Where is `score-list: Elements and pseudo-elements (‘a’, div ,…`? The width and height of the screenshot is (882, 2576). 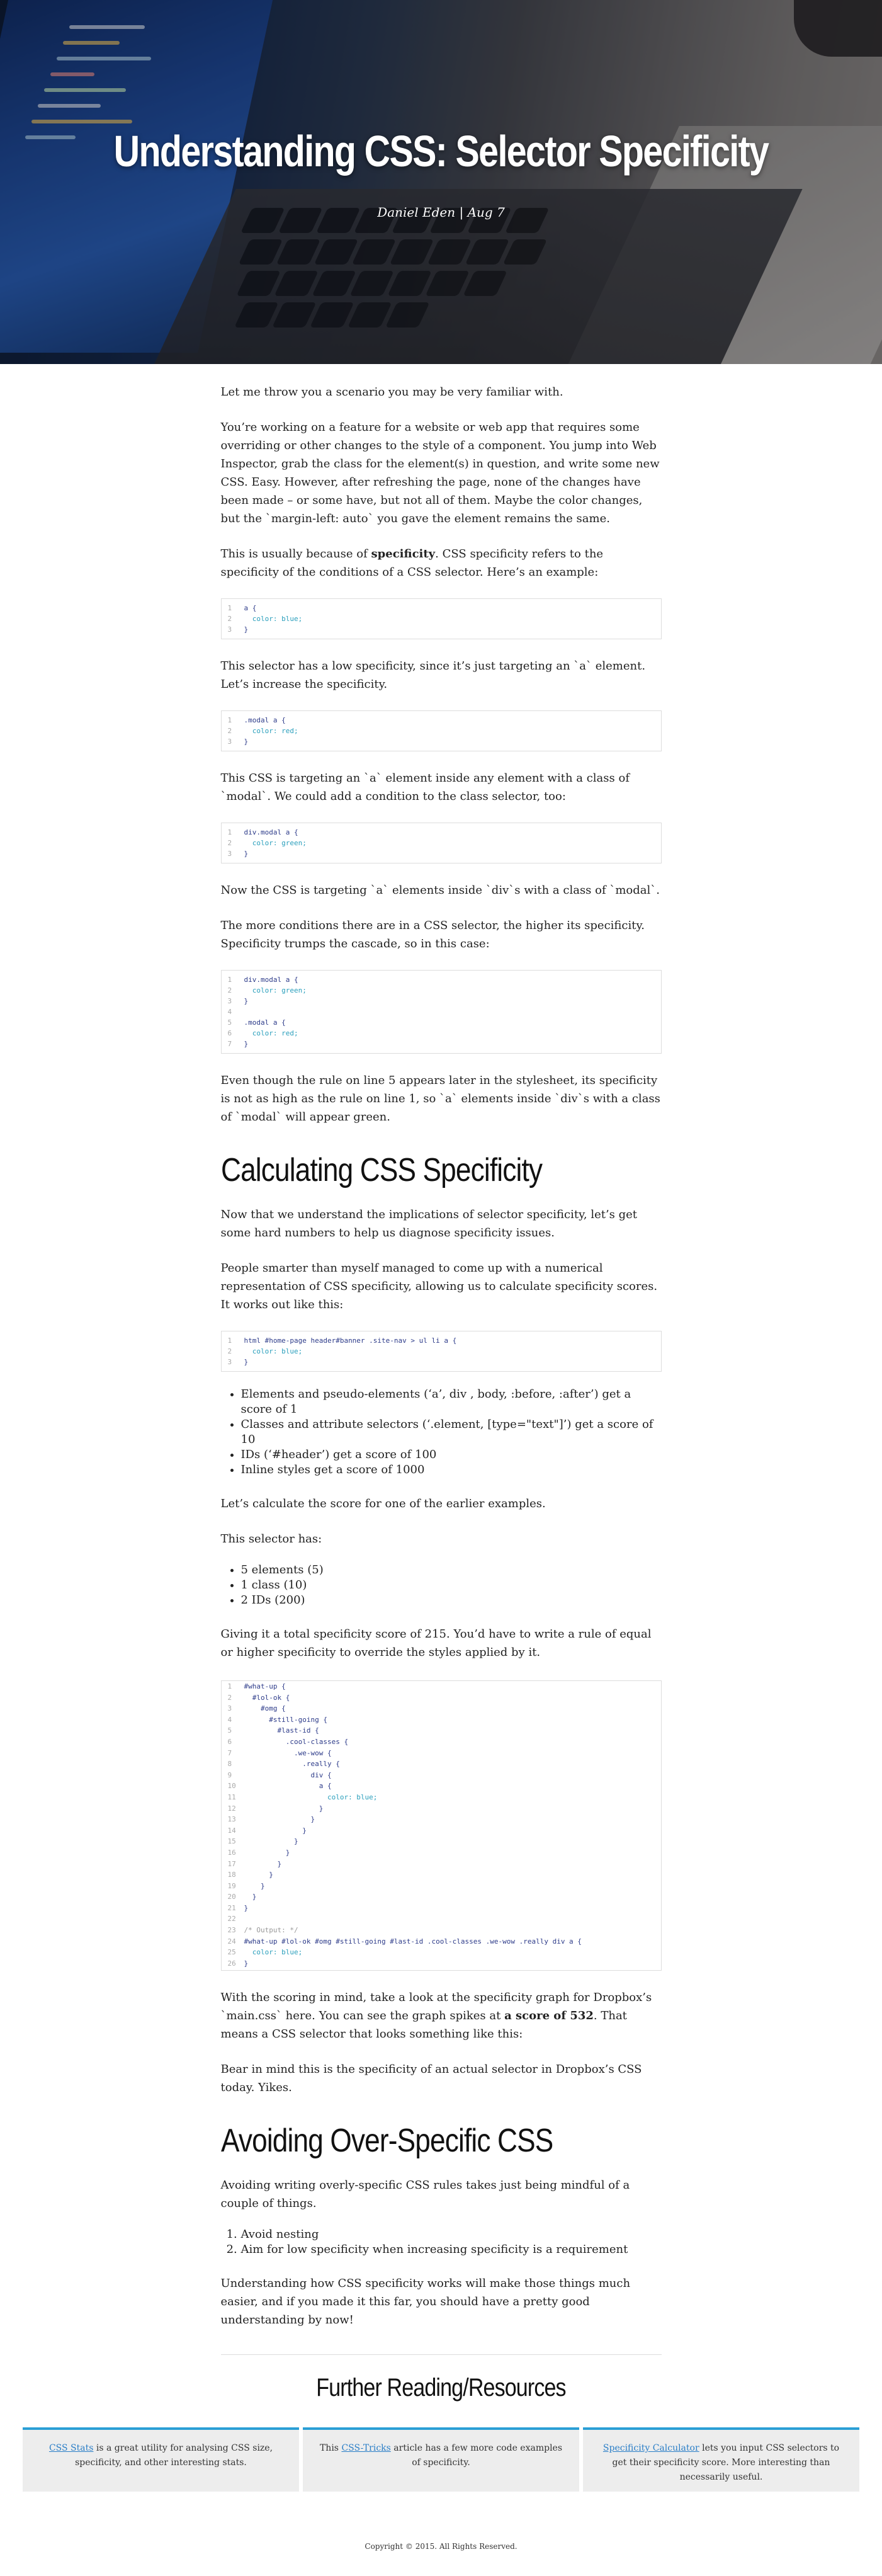
score-list: Elements and pseudo-elements (‘a’, div ,… is located at coordinates (451, 1432).